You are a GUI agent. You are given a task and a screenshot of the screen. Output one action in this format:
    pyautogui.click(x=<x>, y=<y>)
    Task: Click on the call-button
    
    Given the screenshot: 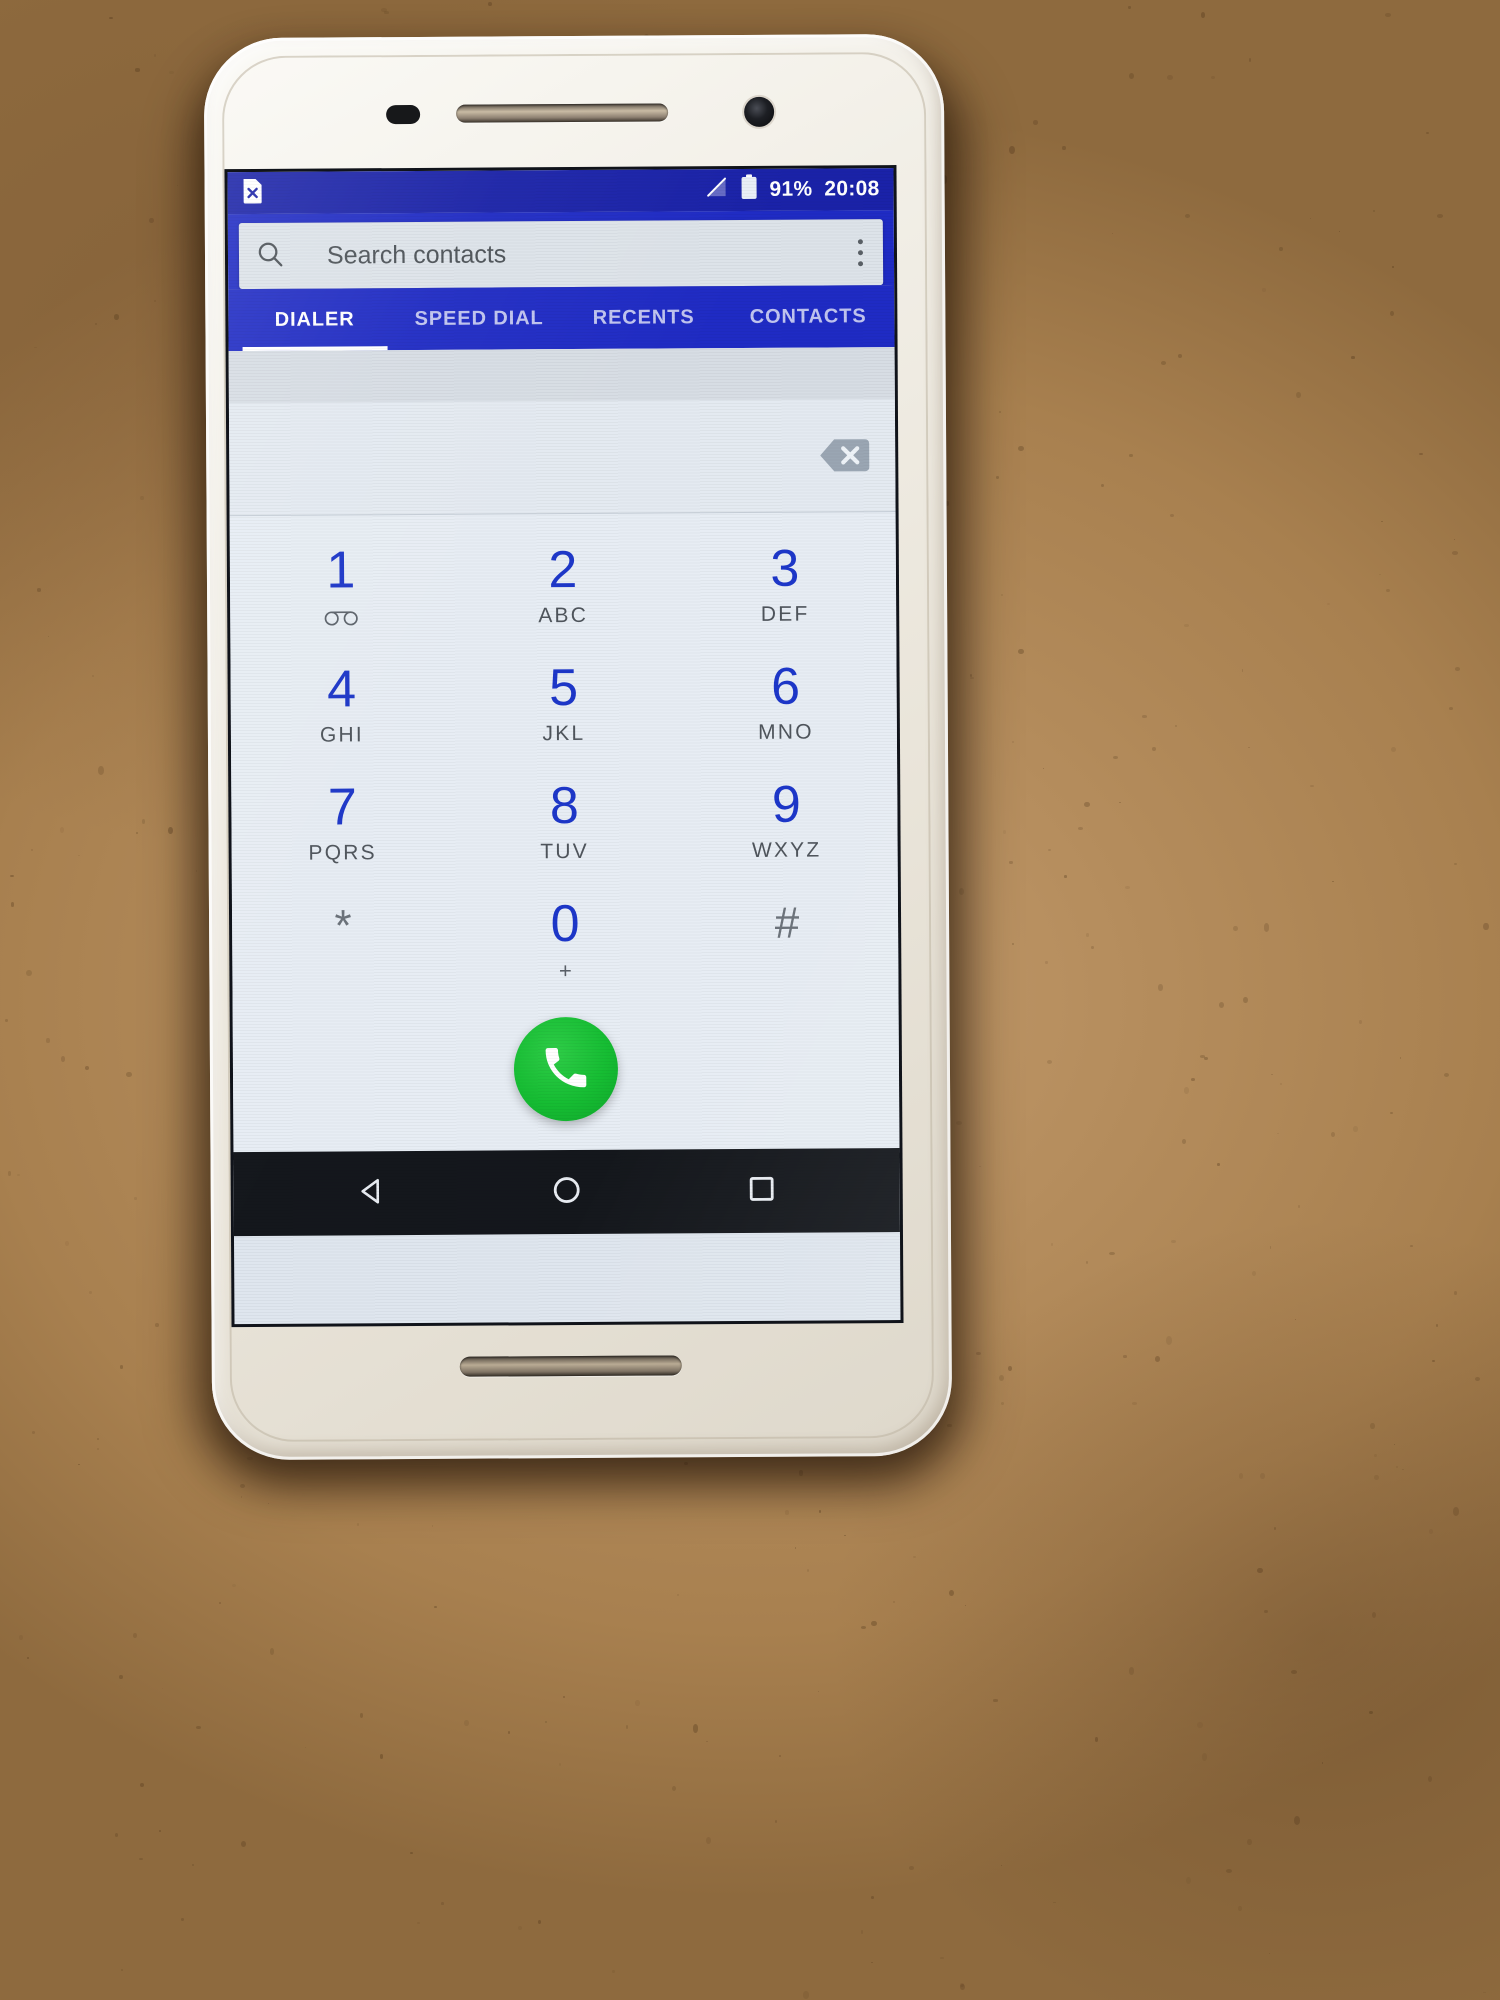 What is the action you would take?
    pyautogui.click(x=566, y=1069)
    